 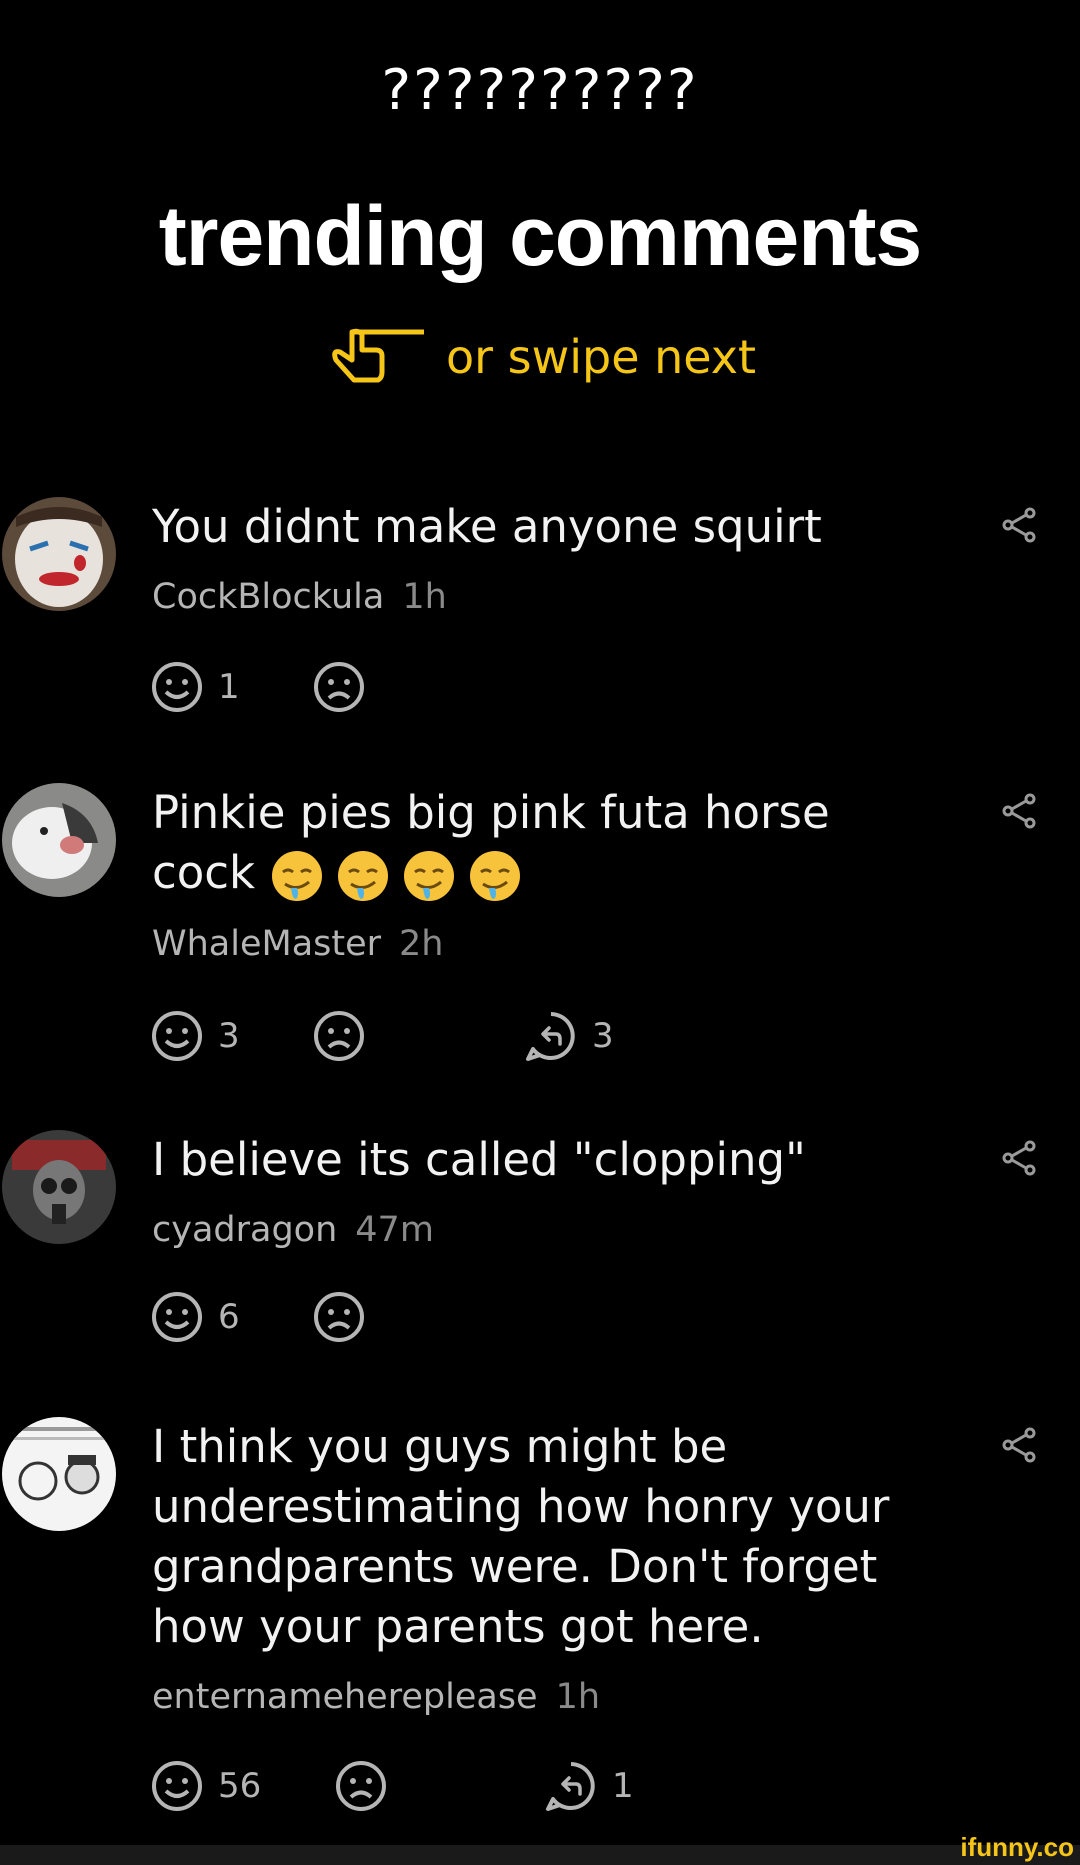 I want to click on comment-meta: WhaleMaster 2h, so click(x=297, y=944).